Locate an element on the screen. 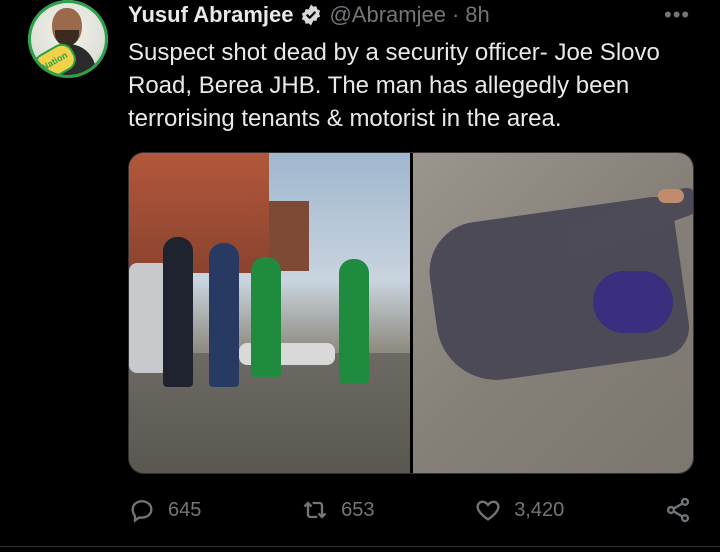 This screenshot has height=552, width=720. like-button: 3,420 is located at coordinates (519, 510).